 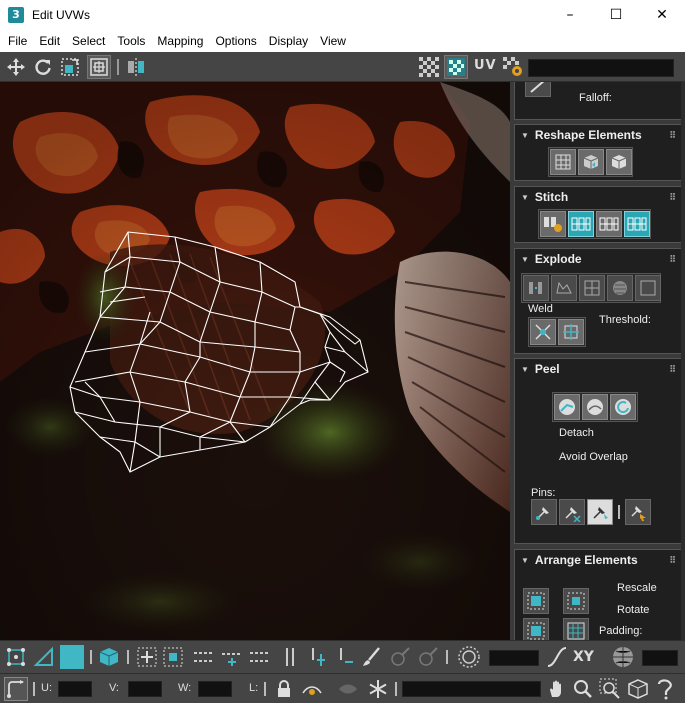 What do you see at coordinates (544, 512) in the screenshot?
I see `pin-selected-button` at bounding box center [544, 512].